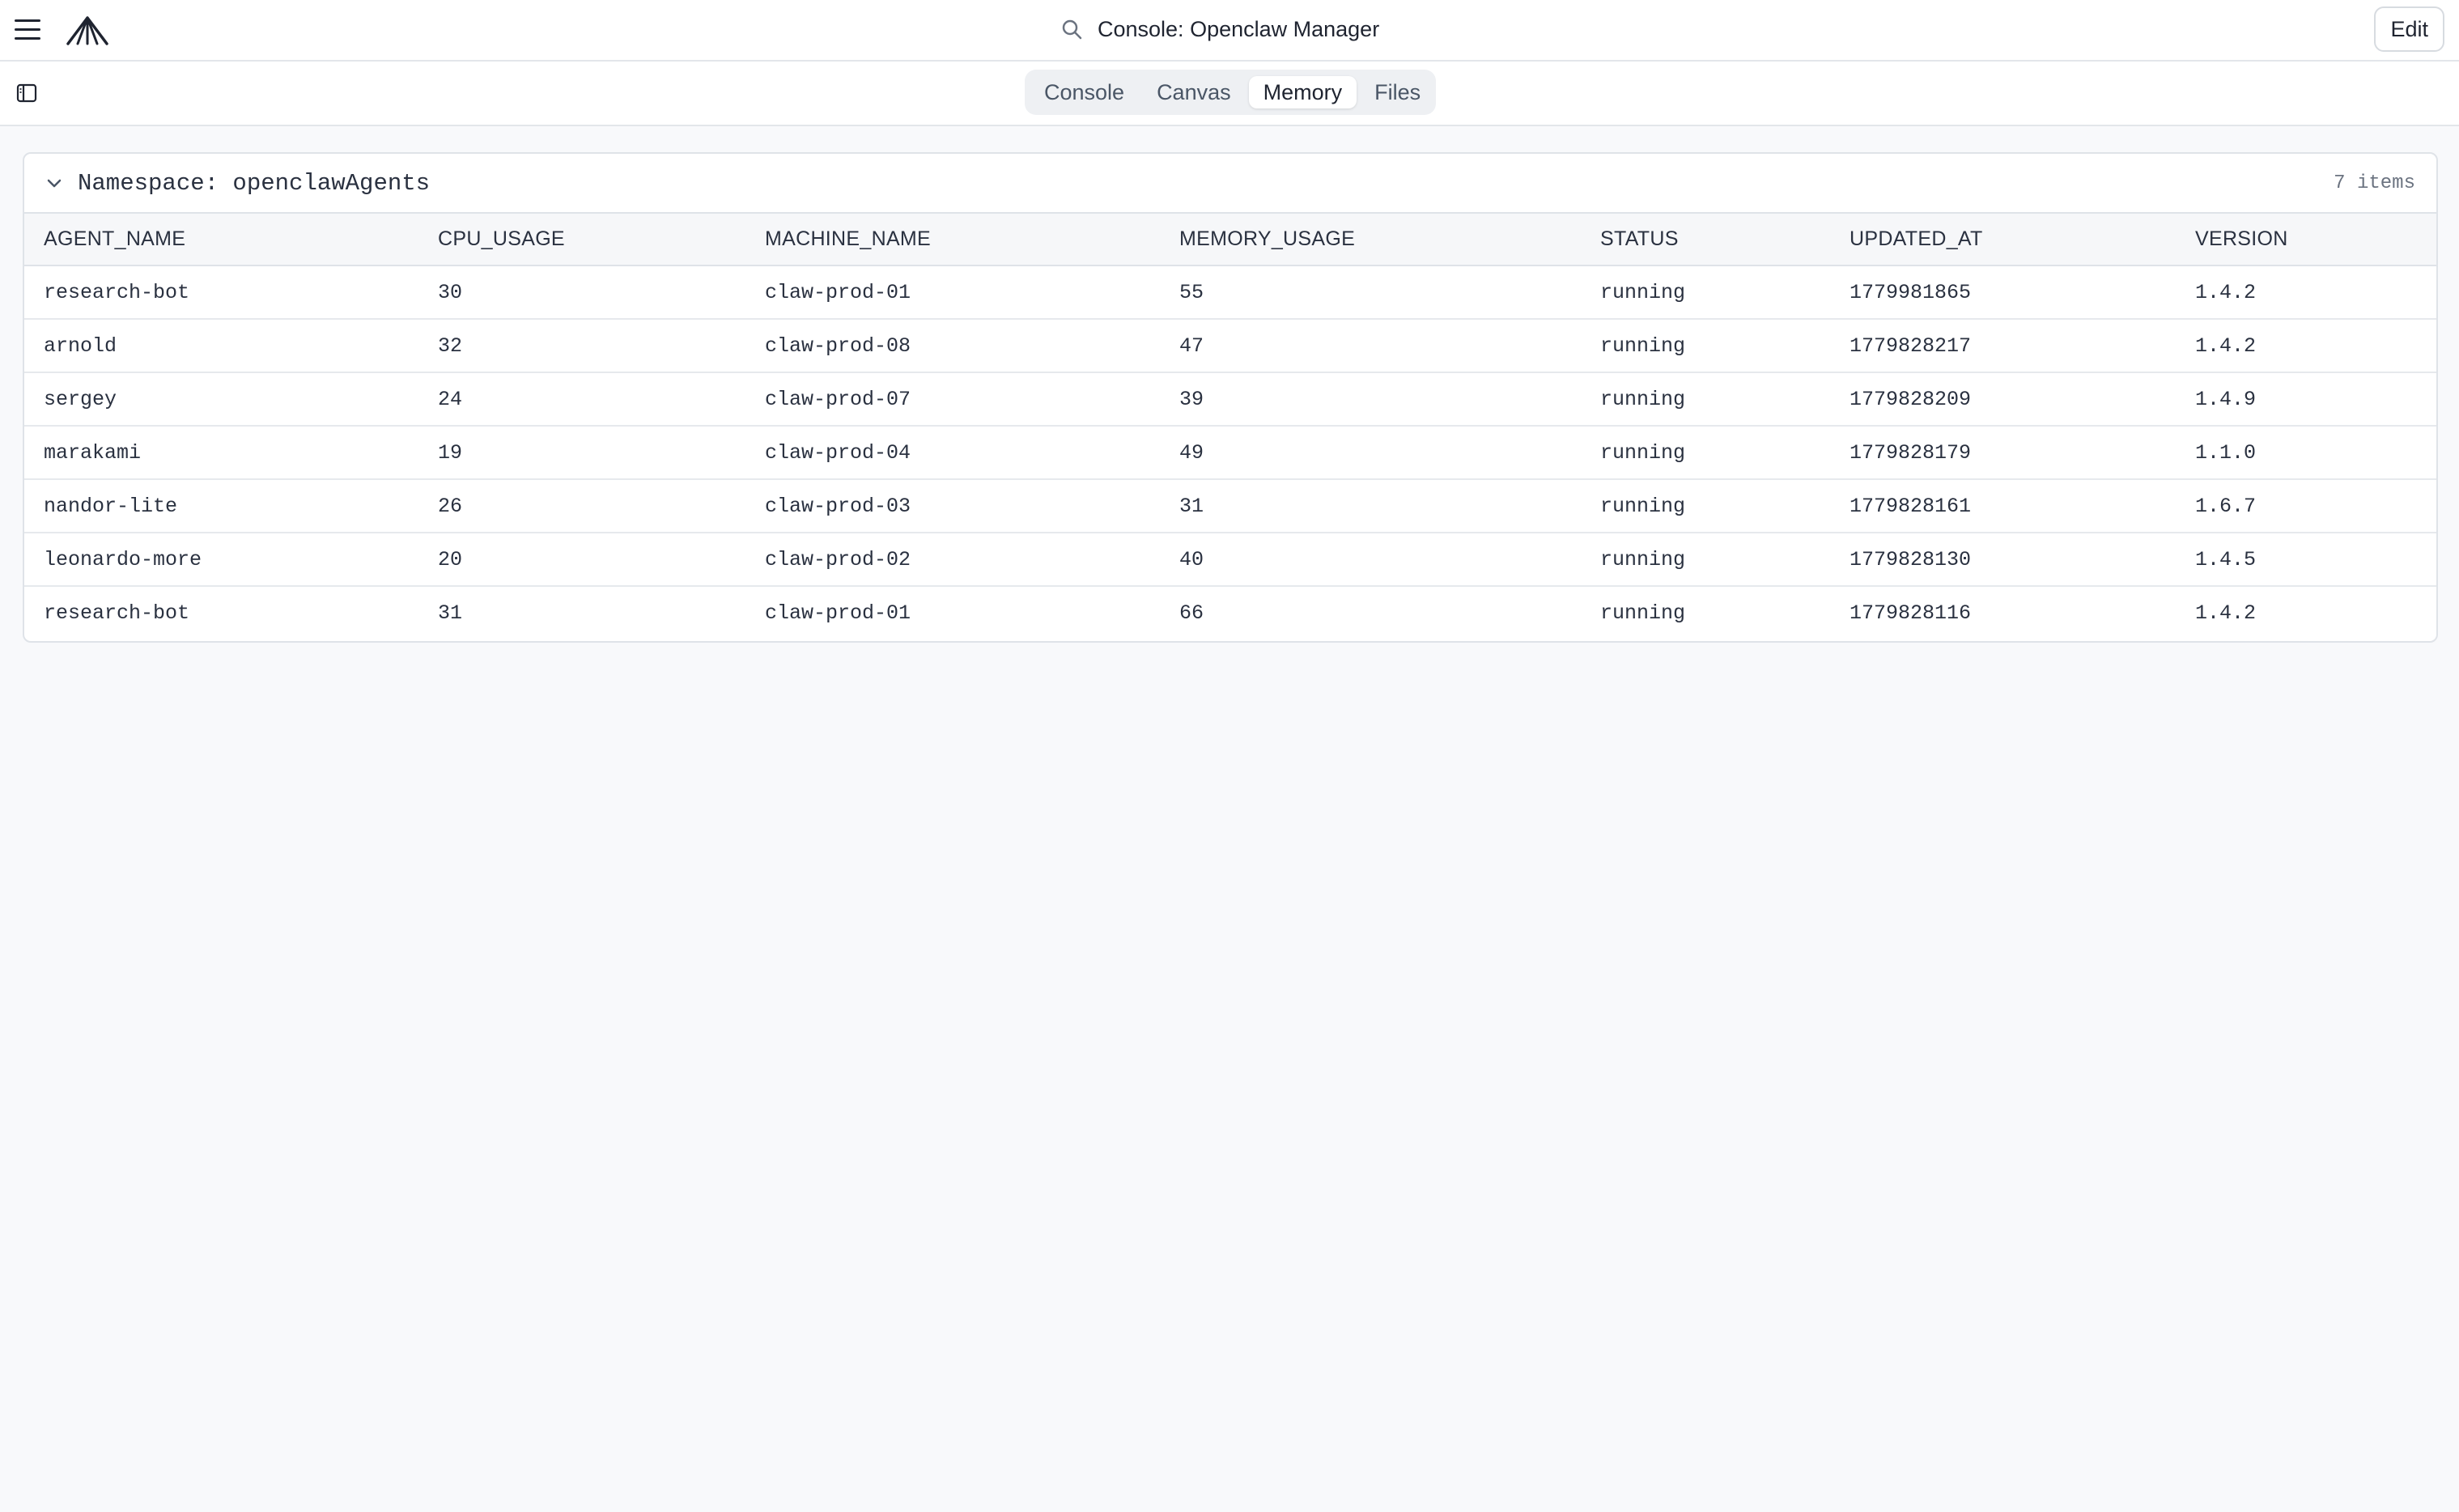 The height and width of the screenshot is (1512, 2459). I want to click on cell-cpu-usage: 31, so click(450, 613).